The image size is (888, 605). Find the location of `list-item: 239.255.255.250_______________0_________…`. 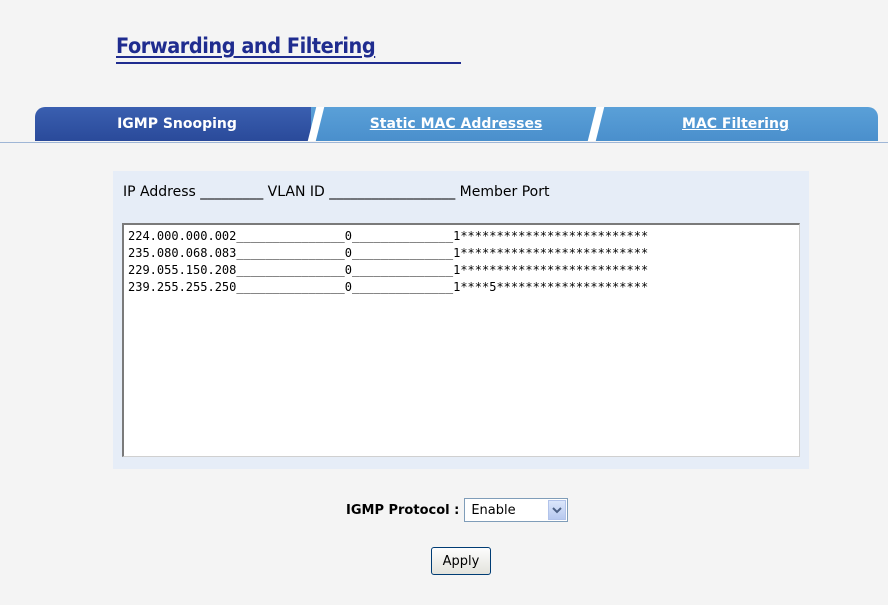

list-item: 239.255.255.250_______________0_________… is located at coordinates (463, 287).